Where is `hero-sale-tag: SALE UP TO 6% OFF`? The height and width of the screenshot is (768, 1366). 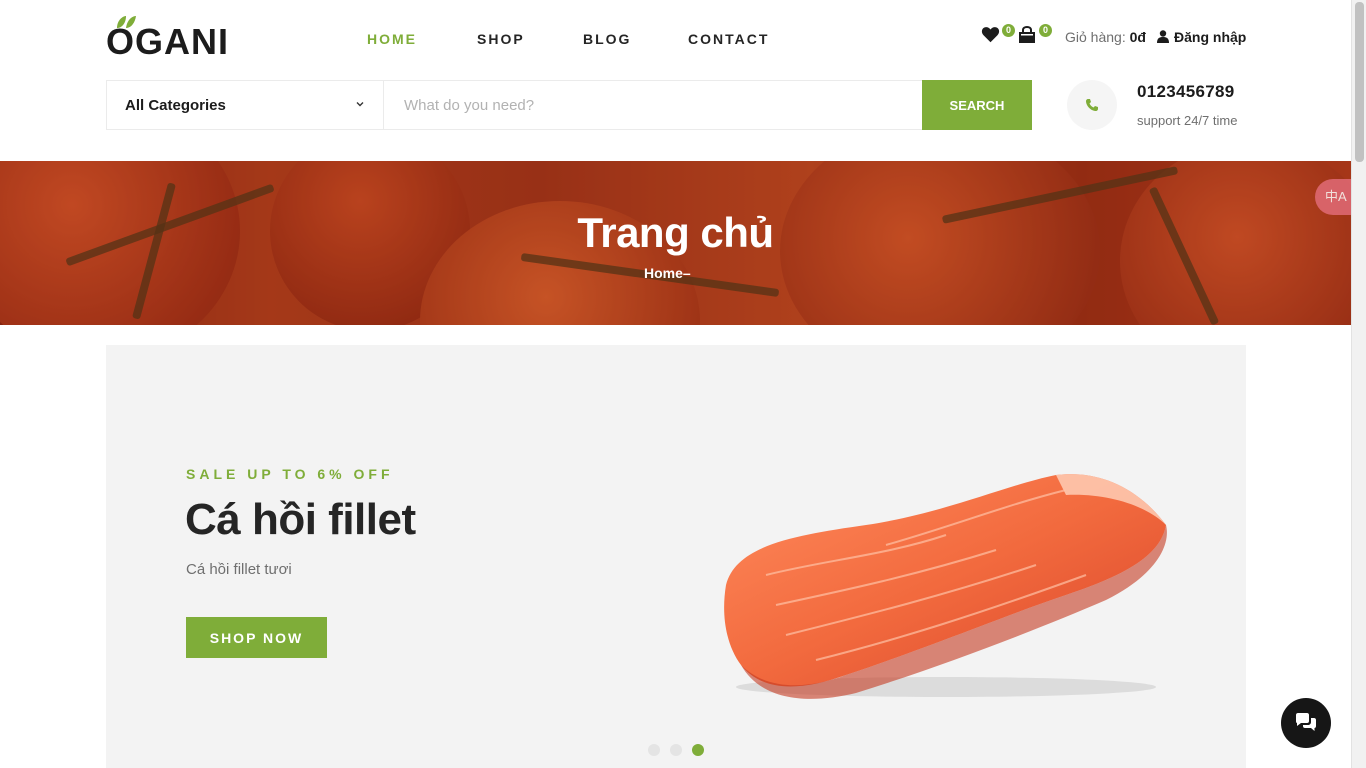 hero-sale-tag: SALE UP TO 6% OFF is located at coordinates (290, 474).